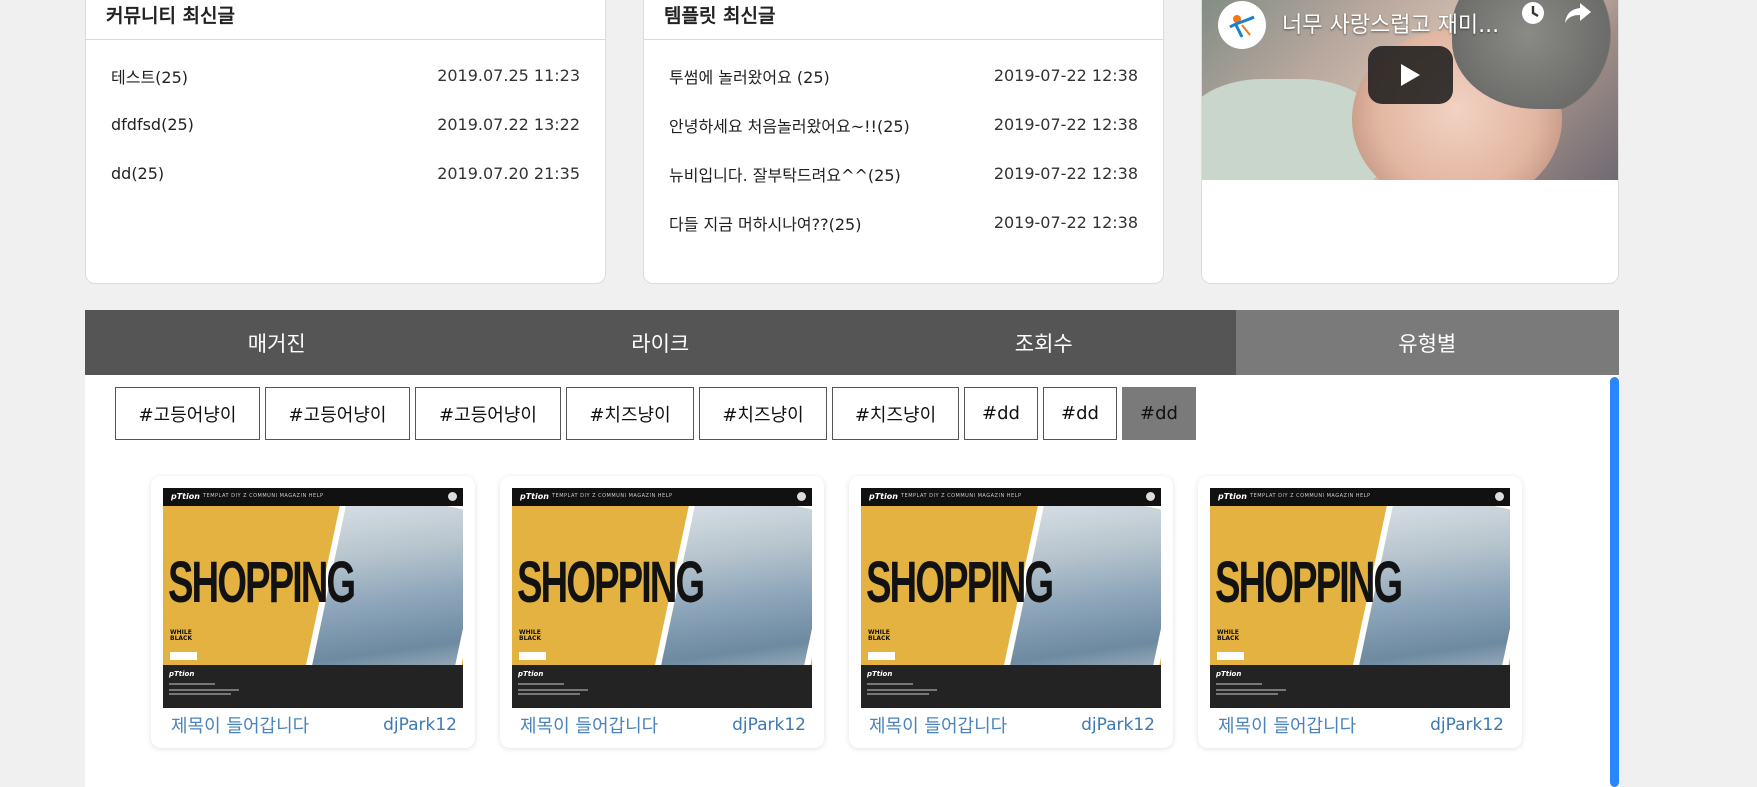  Describe the element at coordinates (1533, 15) in the screenshot. I see `watch-later-icon` at that location.